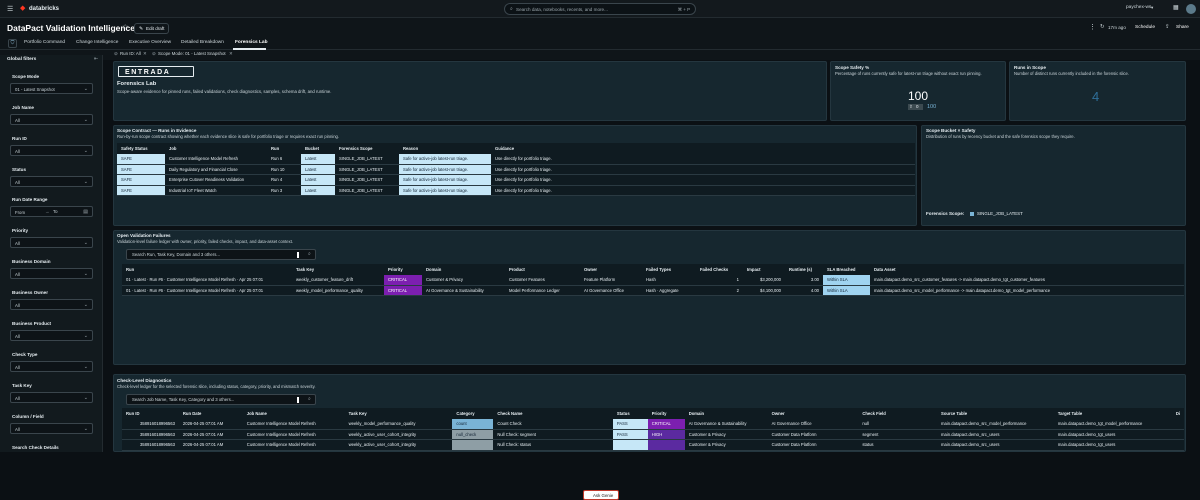  What do you see at coordinates (846, 269) in the screenshot?
I see `column-header: SLA Breached` at bounding box center [846, 269].